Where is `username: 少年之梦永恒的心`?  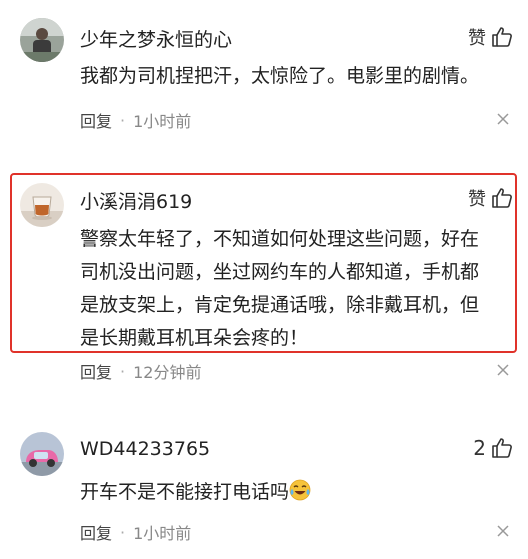 username: 少年之梦永恒的心 is located at coordinates (156, 38).